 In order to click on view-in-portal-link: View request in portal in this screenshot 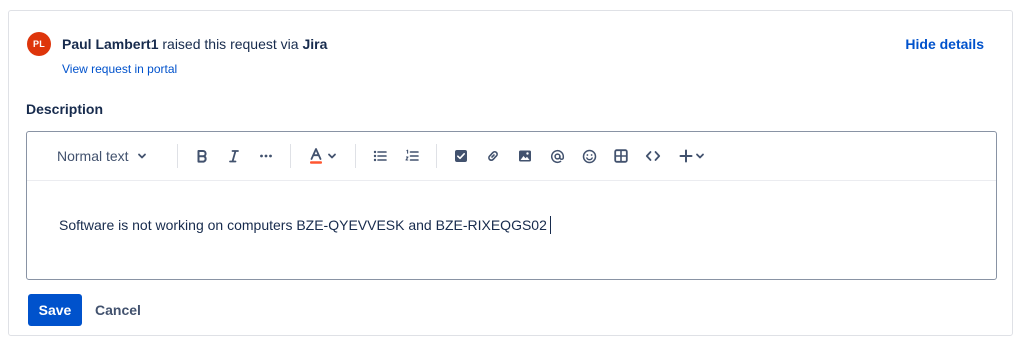, I will do `click(119, 69)`.